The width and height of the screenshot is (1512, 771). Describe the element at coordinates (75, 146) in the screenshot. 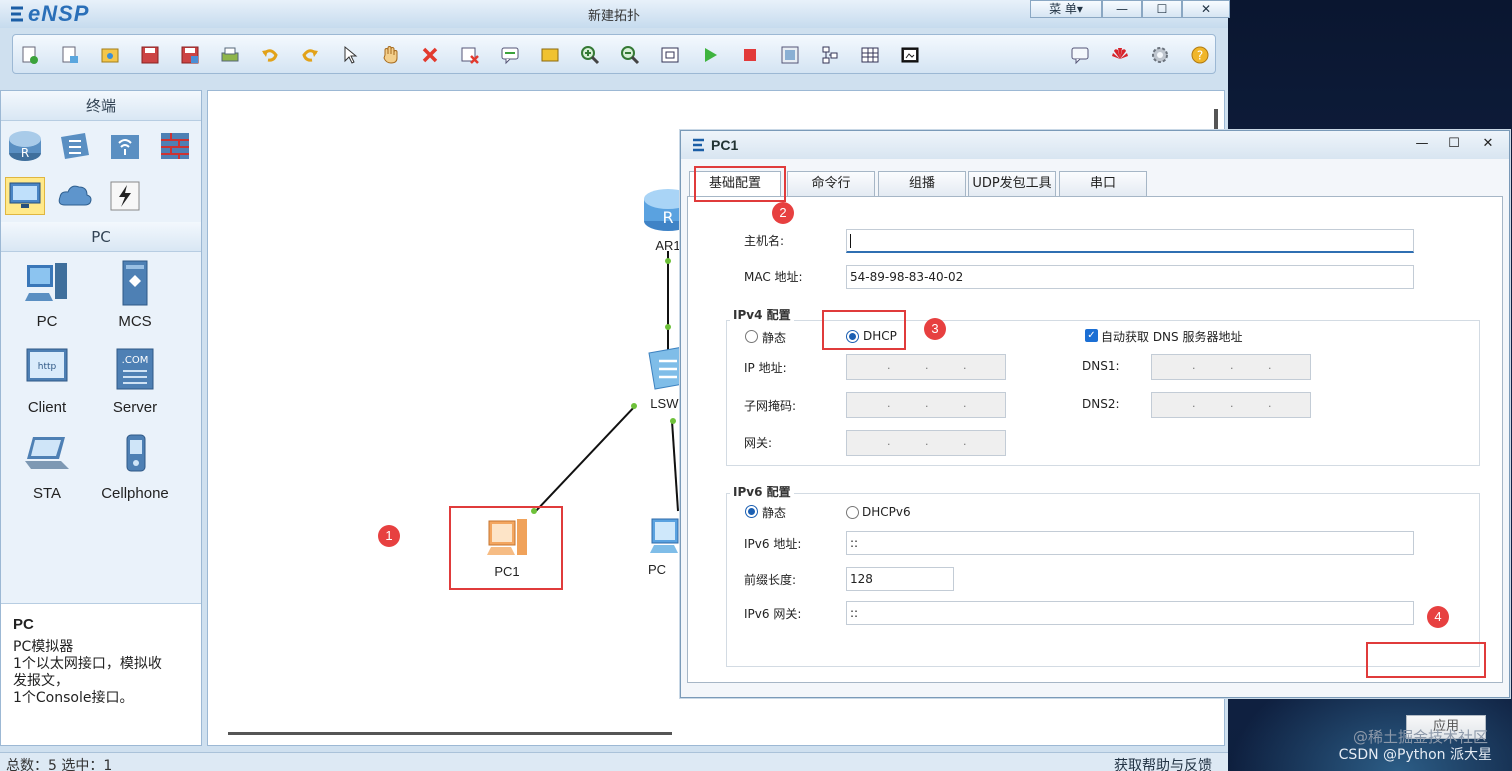

I see `switch-icon` at that location.